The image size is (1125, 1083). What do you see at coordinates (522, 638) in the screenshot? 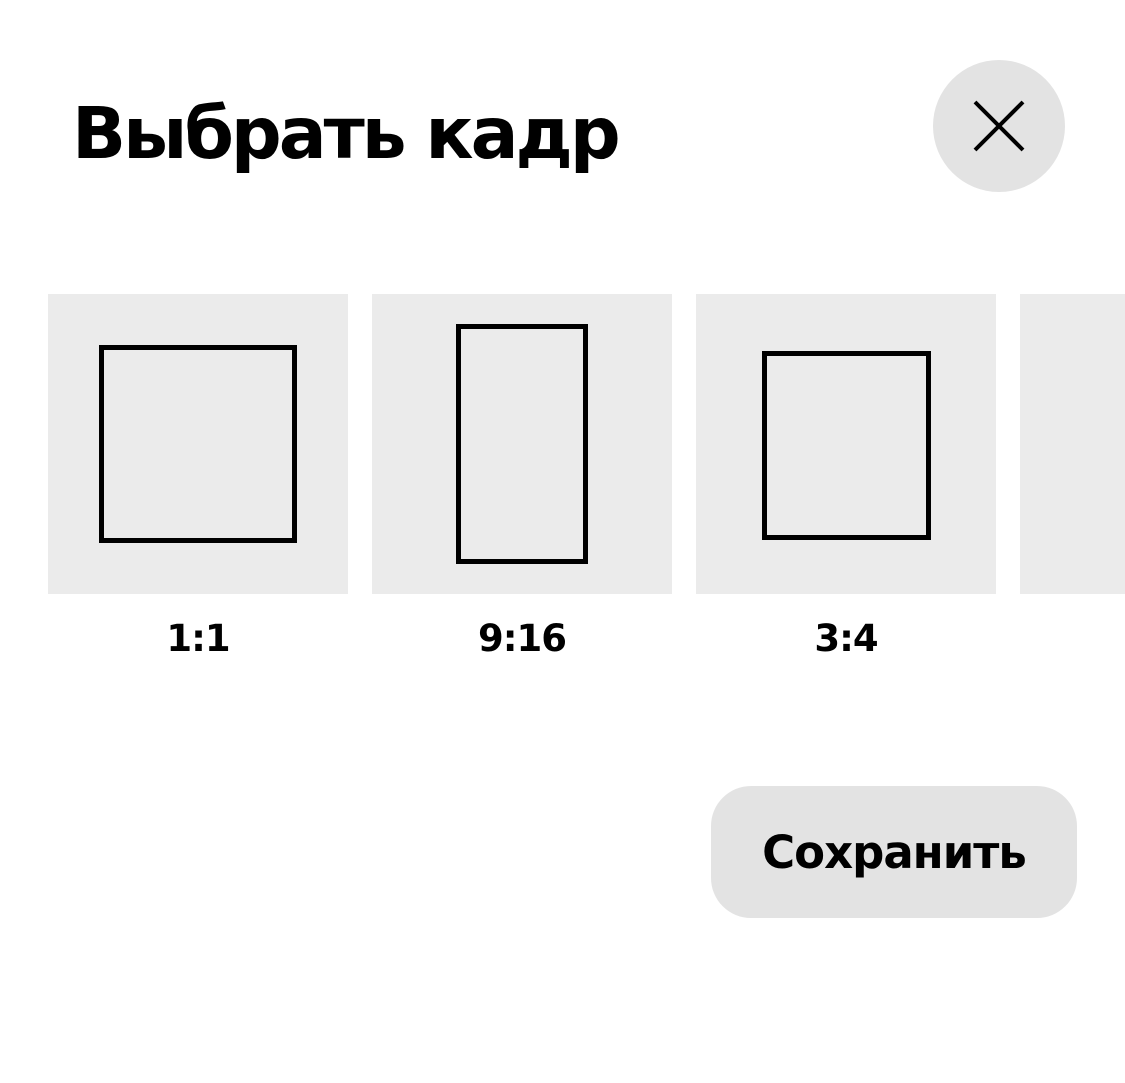
I see `frame-label: 9:16` at bounding box center [522, 638].